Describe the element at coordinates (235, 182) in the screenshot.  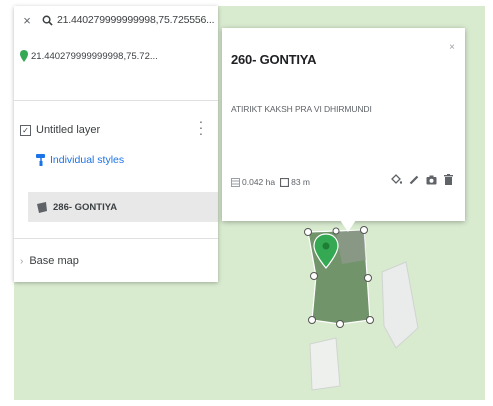
I see `area-icon` at that location.